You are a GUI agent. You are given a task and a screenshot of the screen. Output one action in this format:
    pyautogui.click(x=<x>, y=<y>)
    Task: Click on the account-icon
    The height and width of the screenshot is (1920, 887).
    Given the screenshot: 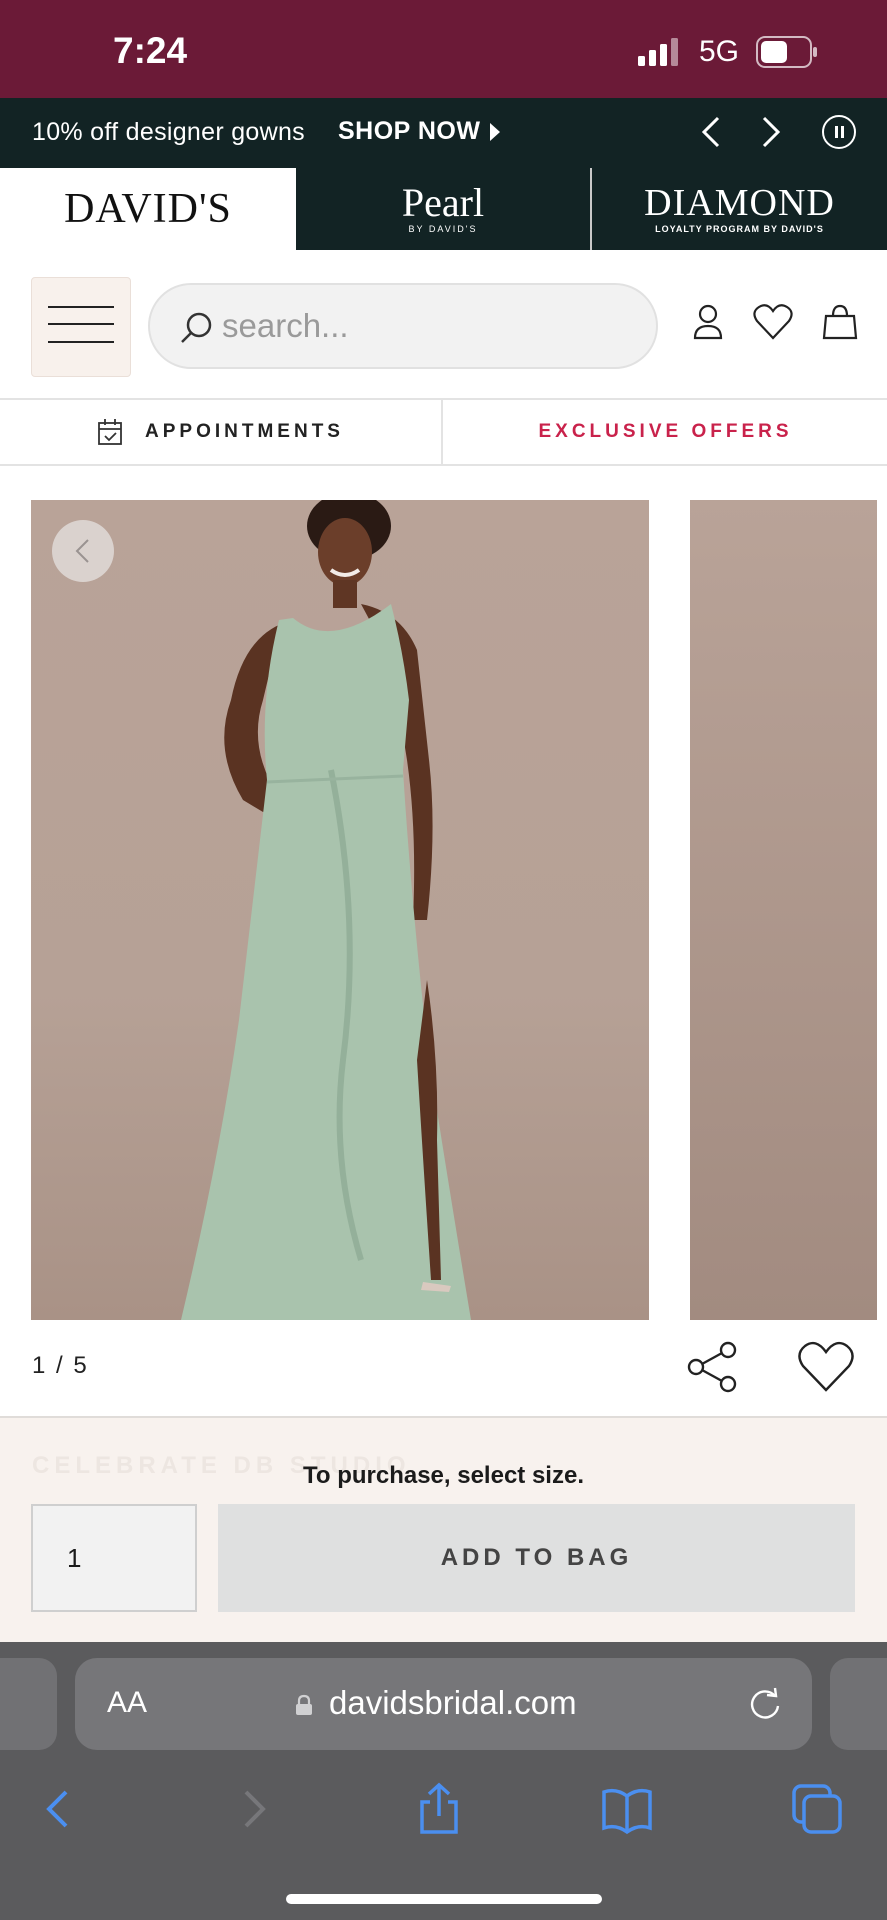 What is the action you would take?
    pyautogui.click(x=708, y=322)
    